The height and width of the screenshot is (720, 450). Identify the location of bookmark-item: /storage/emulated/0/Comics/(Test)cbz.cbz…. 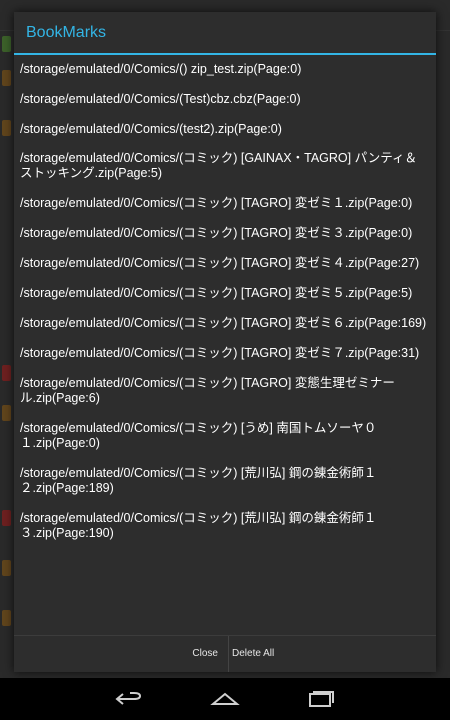
(225, 100).